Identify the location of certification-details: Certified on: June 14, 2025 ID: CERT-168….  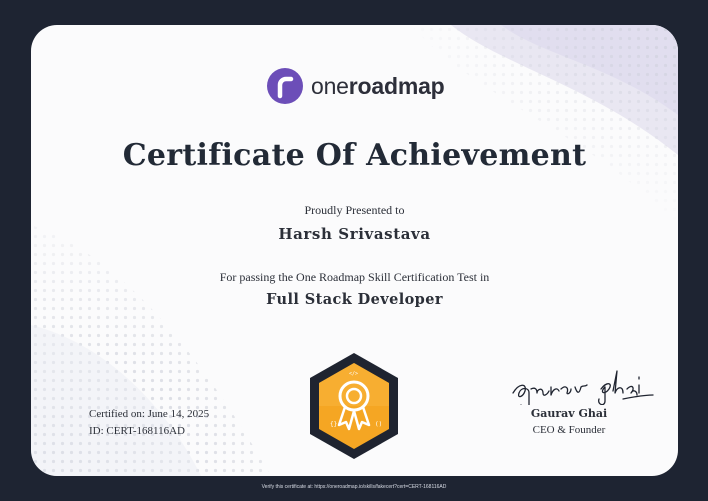
(149, 423).